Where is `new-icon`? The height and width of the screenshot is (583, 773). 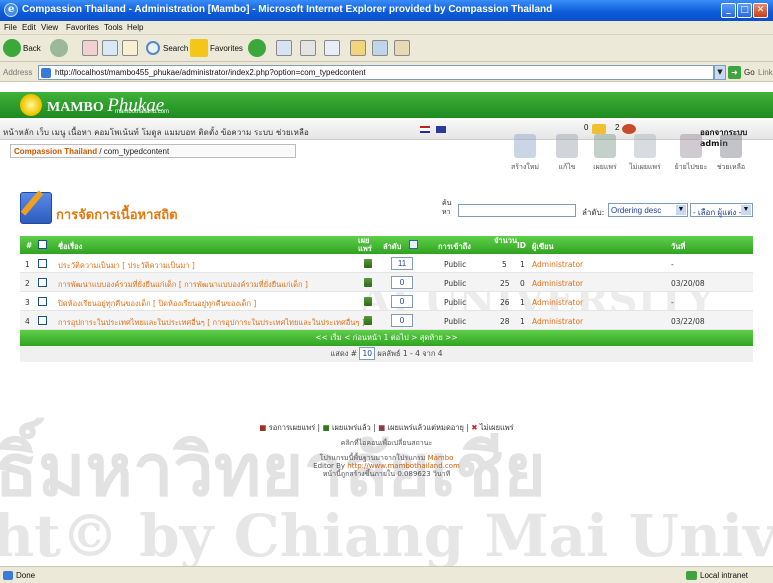
new-icon is located at coordinates (525, 146).